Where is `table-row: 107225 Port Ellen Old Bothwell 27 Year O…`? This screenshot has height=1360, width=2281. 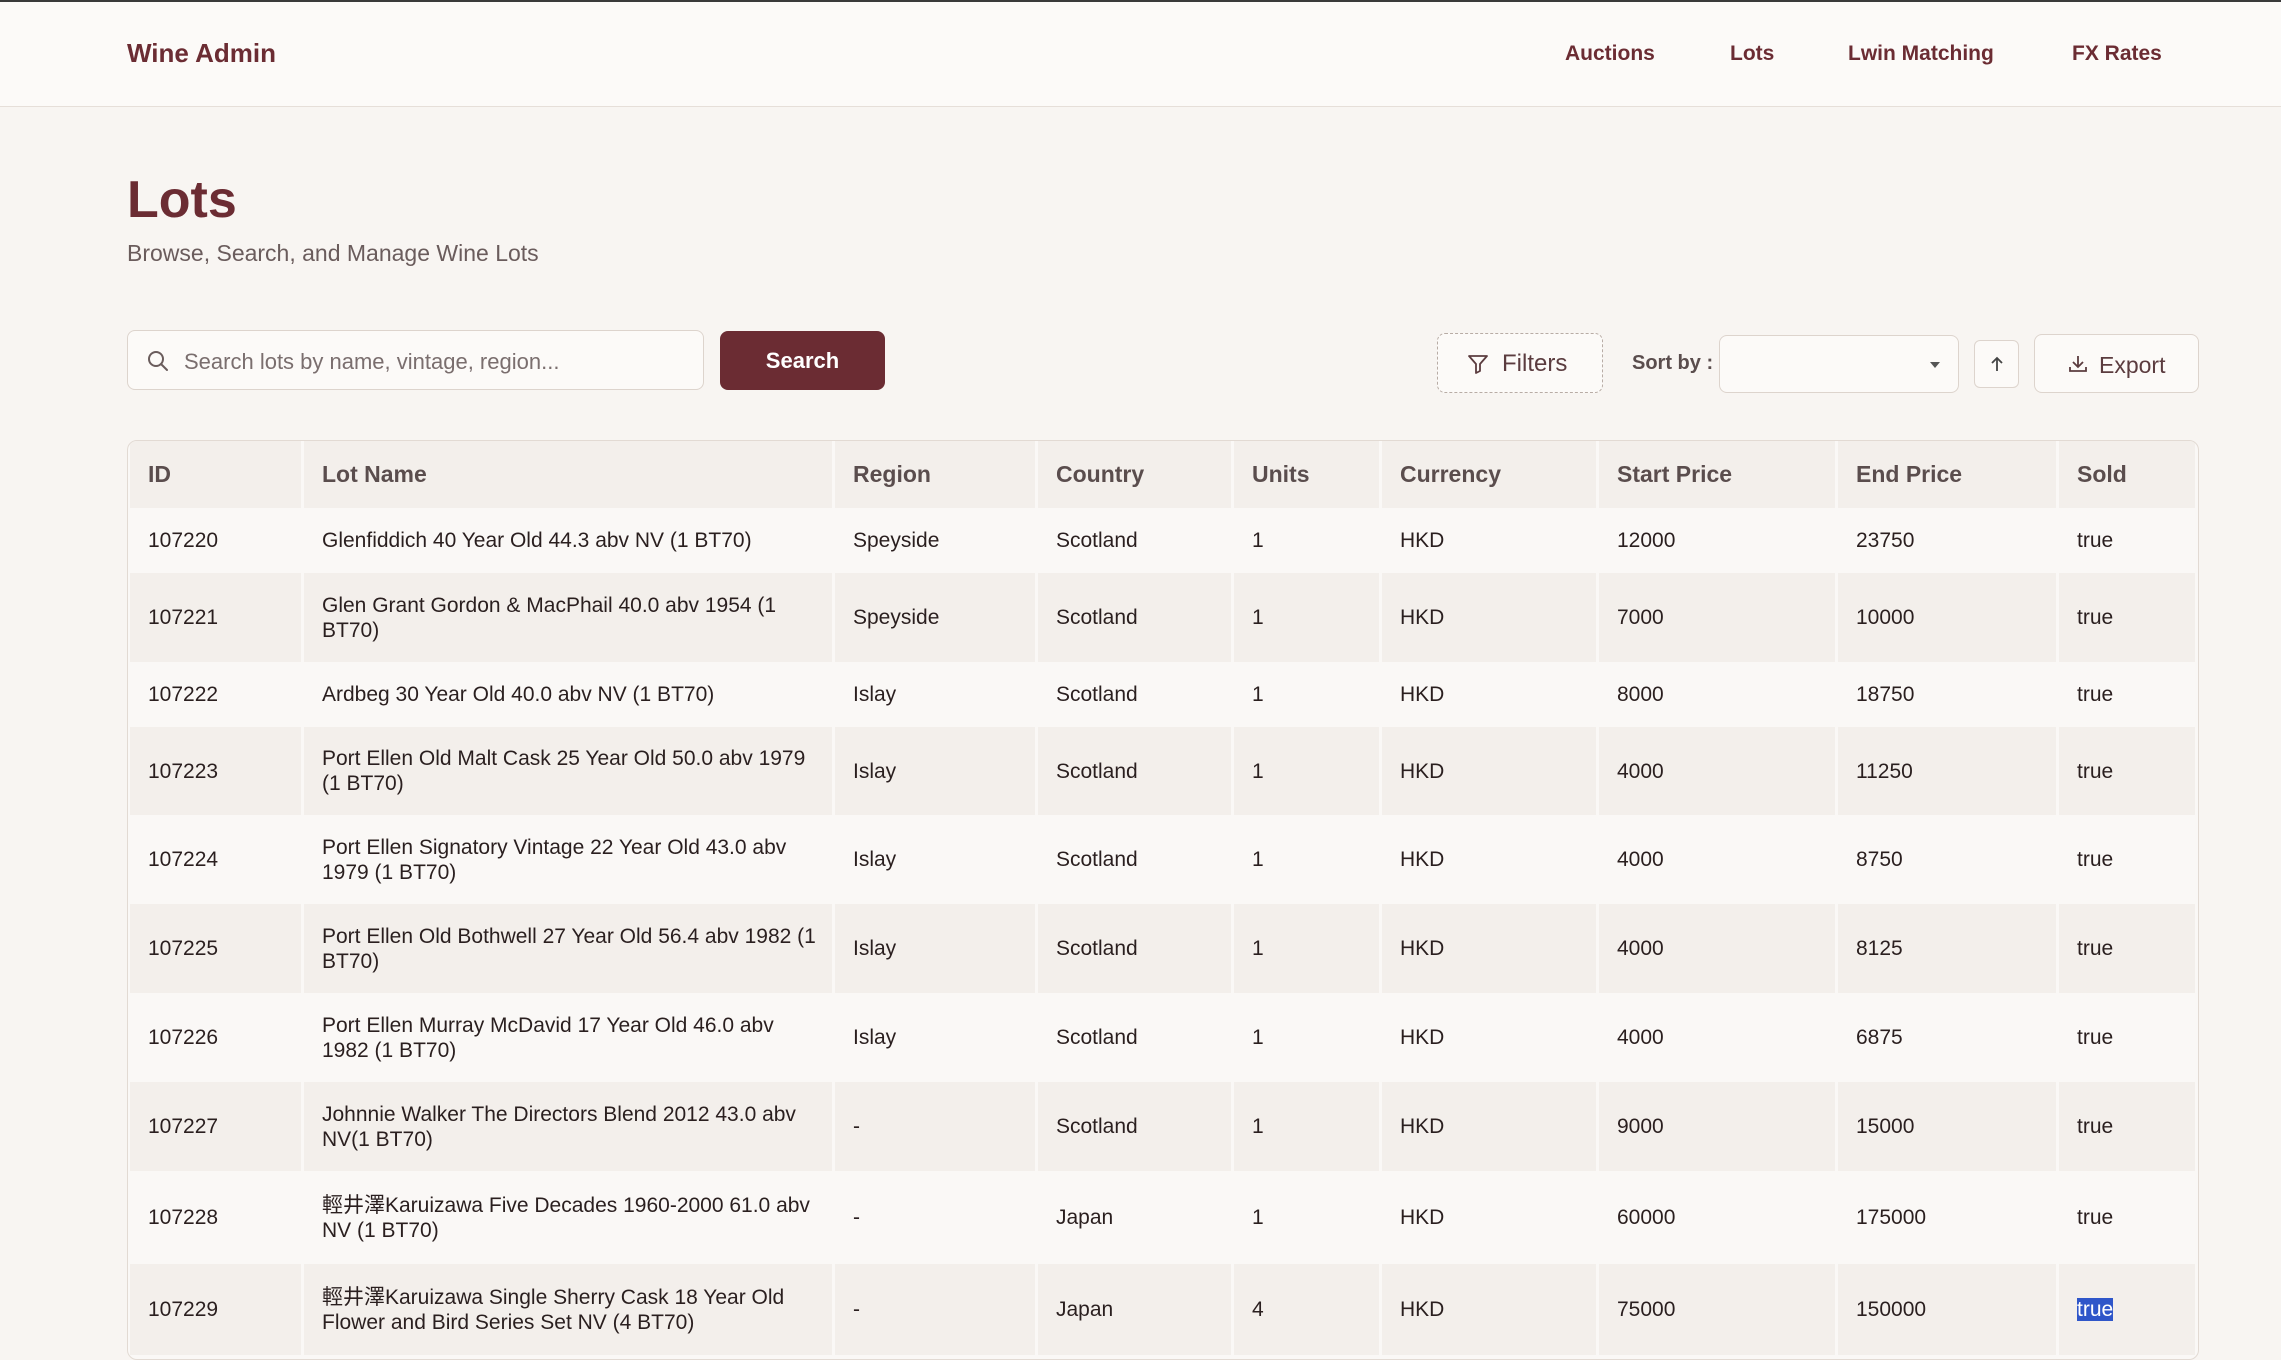
table-row: 107225 Port Ellen Old Bothwell 27 Year O… is located at coordinates (1162, 948).